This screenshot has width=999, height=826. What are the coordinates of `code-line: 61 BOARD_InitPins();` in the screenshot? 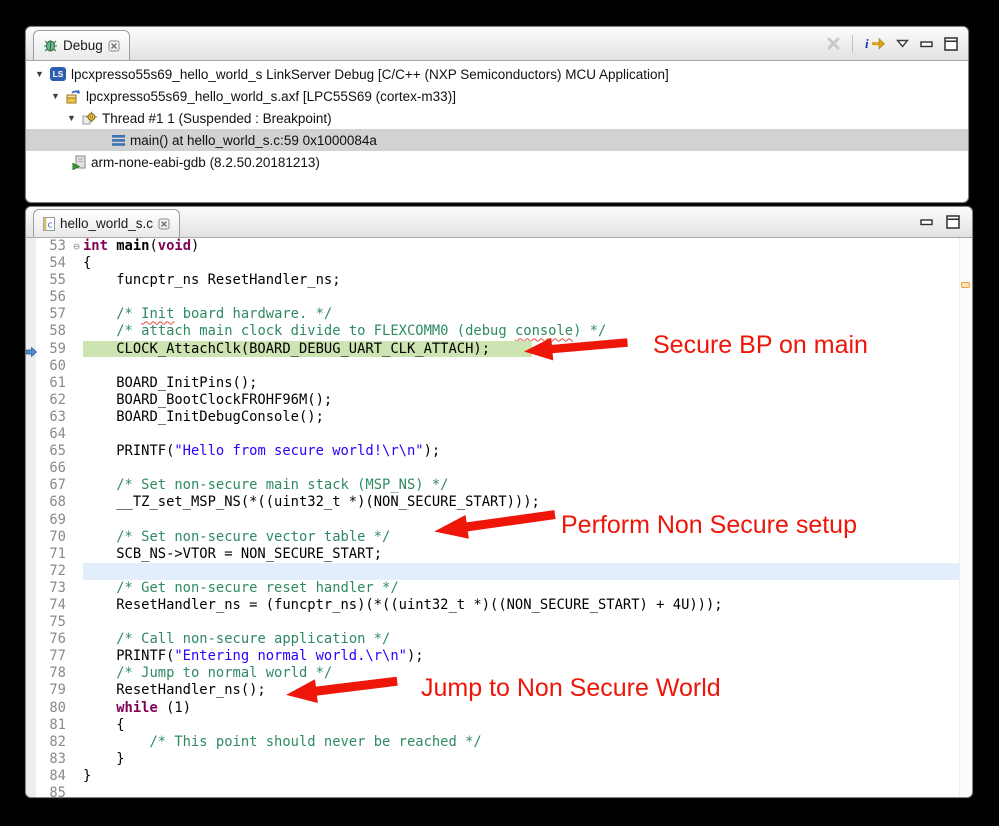 It's located at (499, 383).